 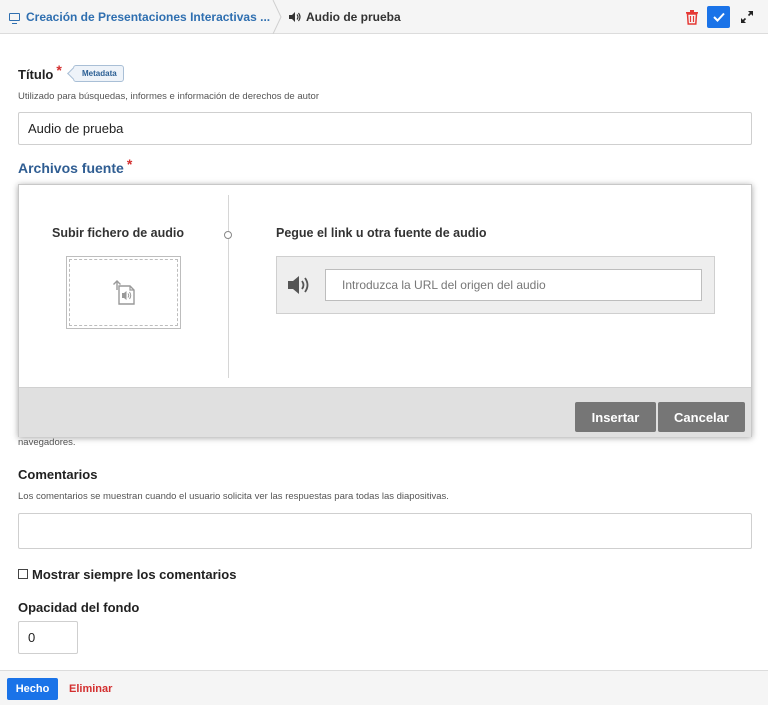 What do you see at coordinates (384, 687) in the screenshot?
I see `bottom-bar: Hecho Eliminar` at bounding box center [384, 687].